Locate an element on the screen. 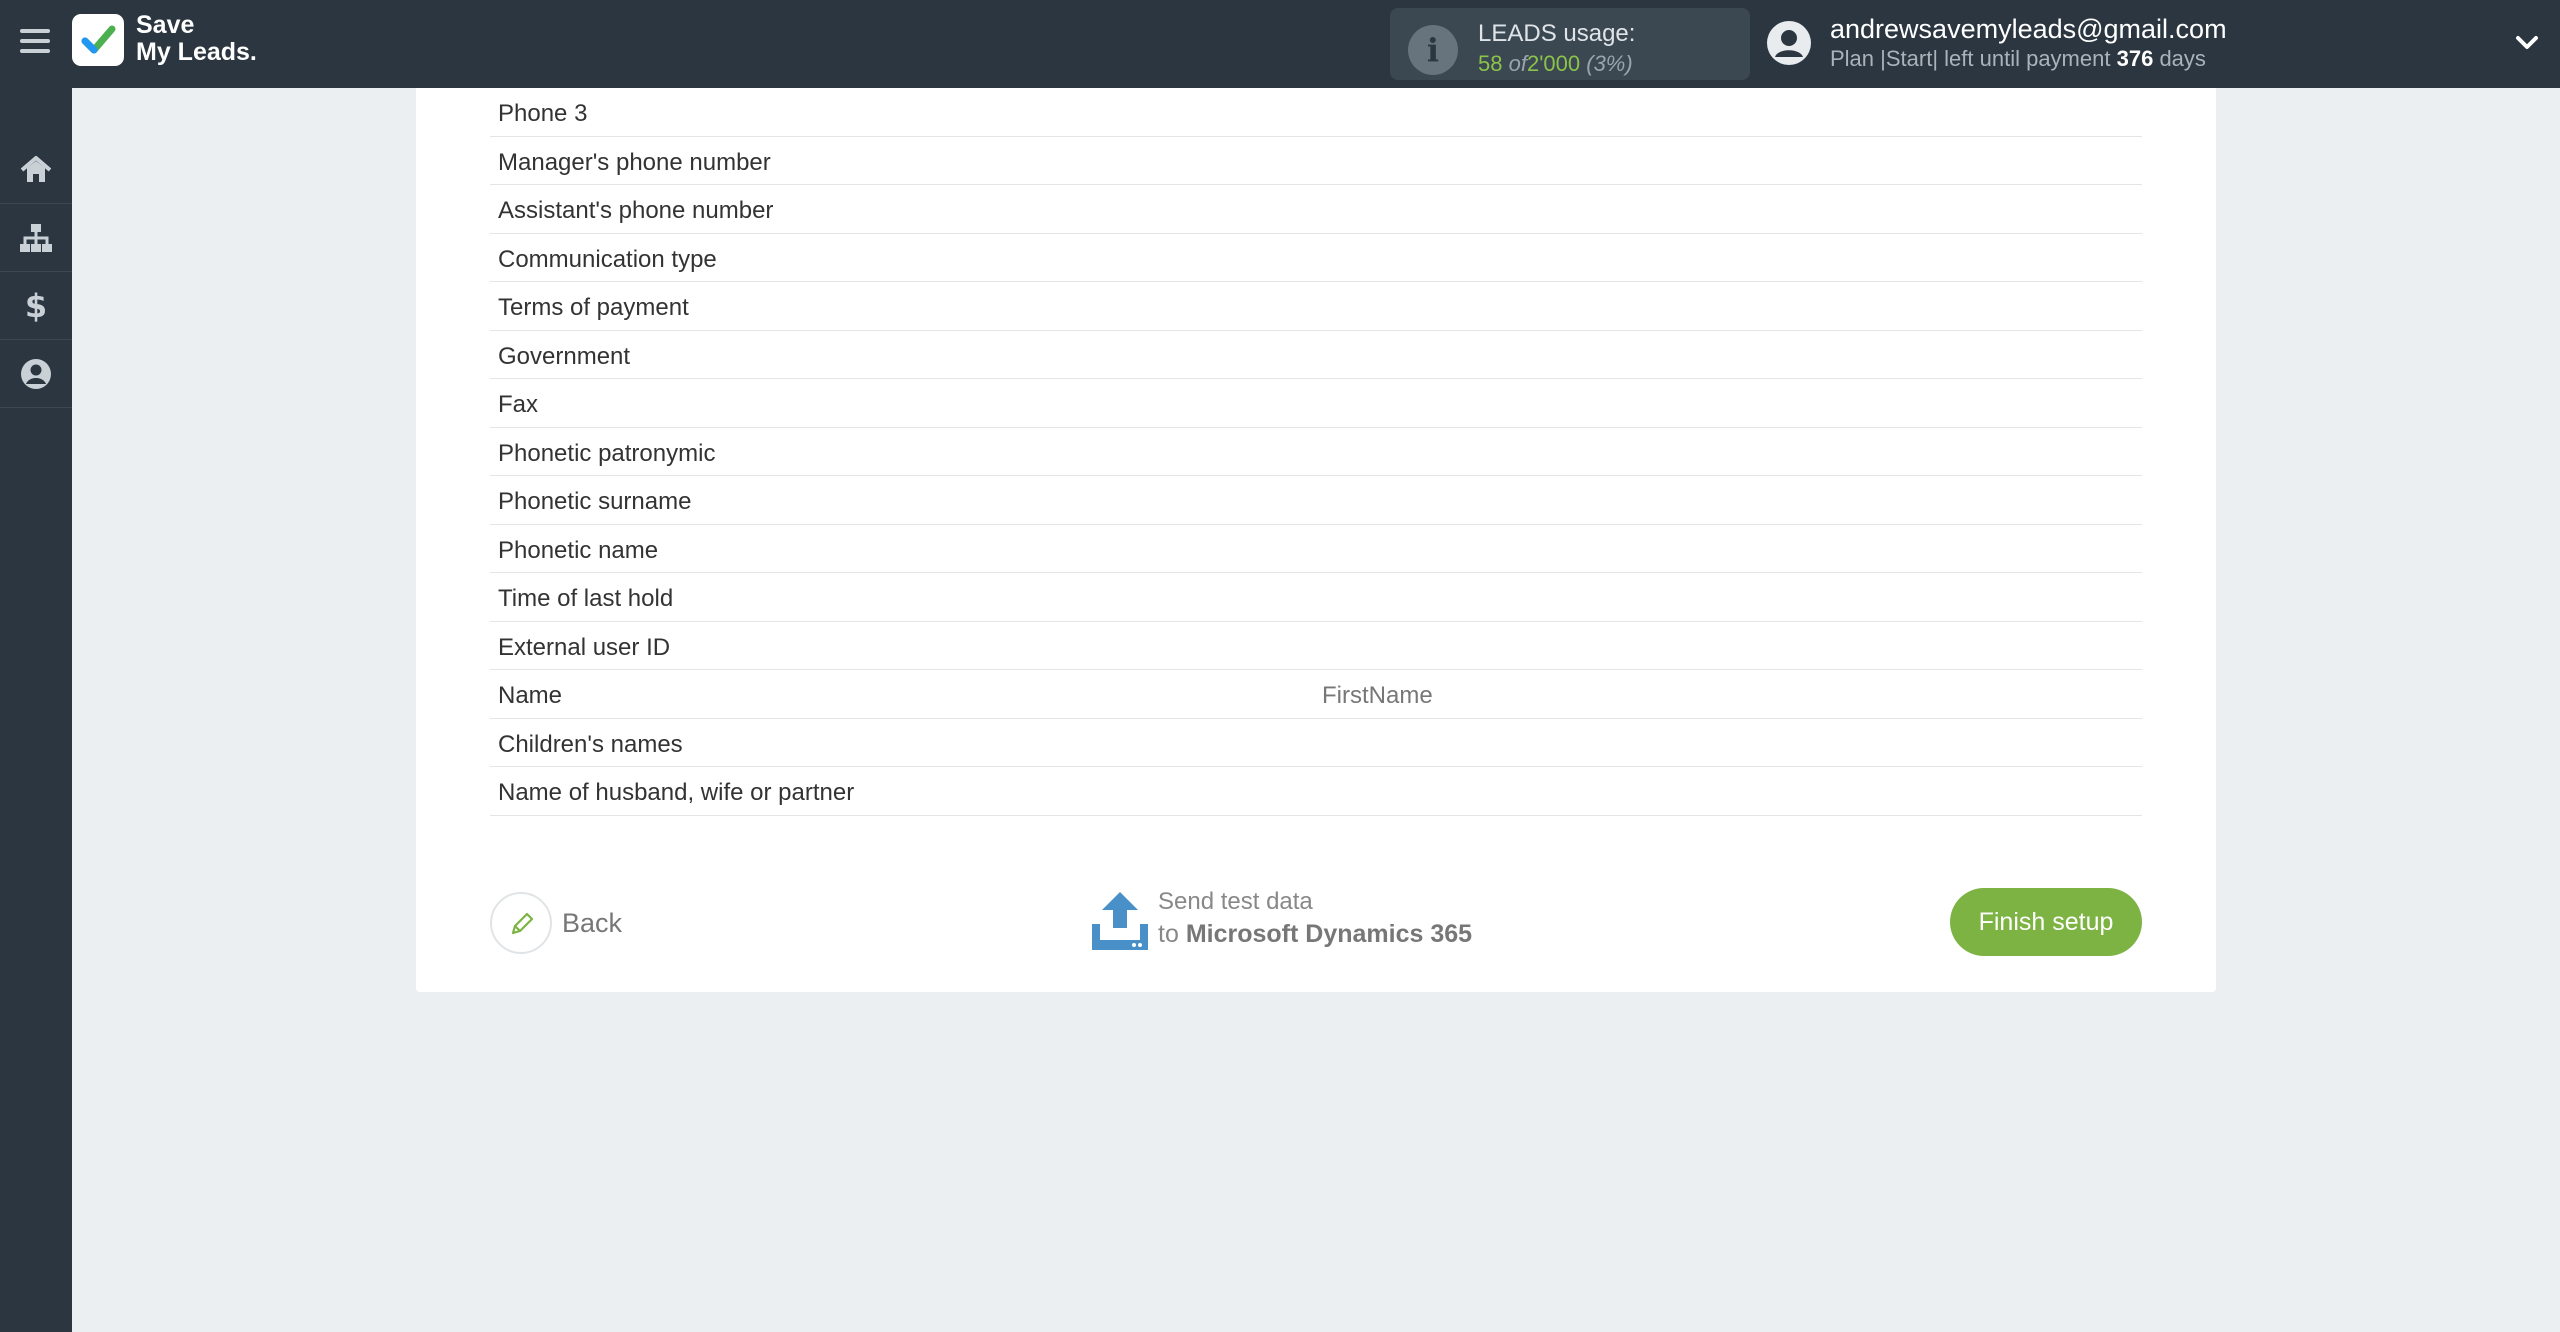  field-label: Time of last hold is located at coordinates (586, 598).